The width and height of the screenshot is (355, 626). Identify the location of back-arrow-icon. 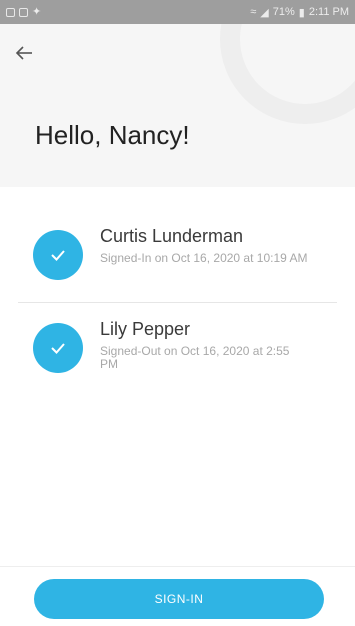
(23, 53).